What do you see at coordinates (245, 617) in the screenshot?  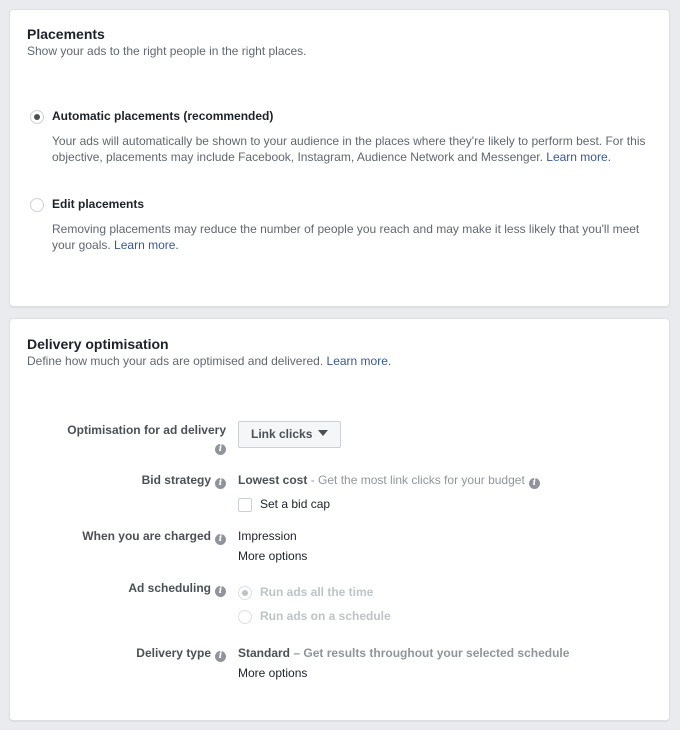 I see `run-on-schedule-radio` at bounding box center [245, 617].